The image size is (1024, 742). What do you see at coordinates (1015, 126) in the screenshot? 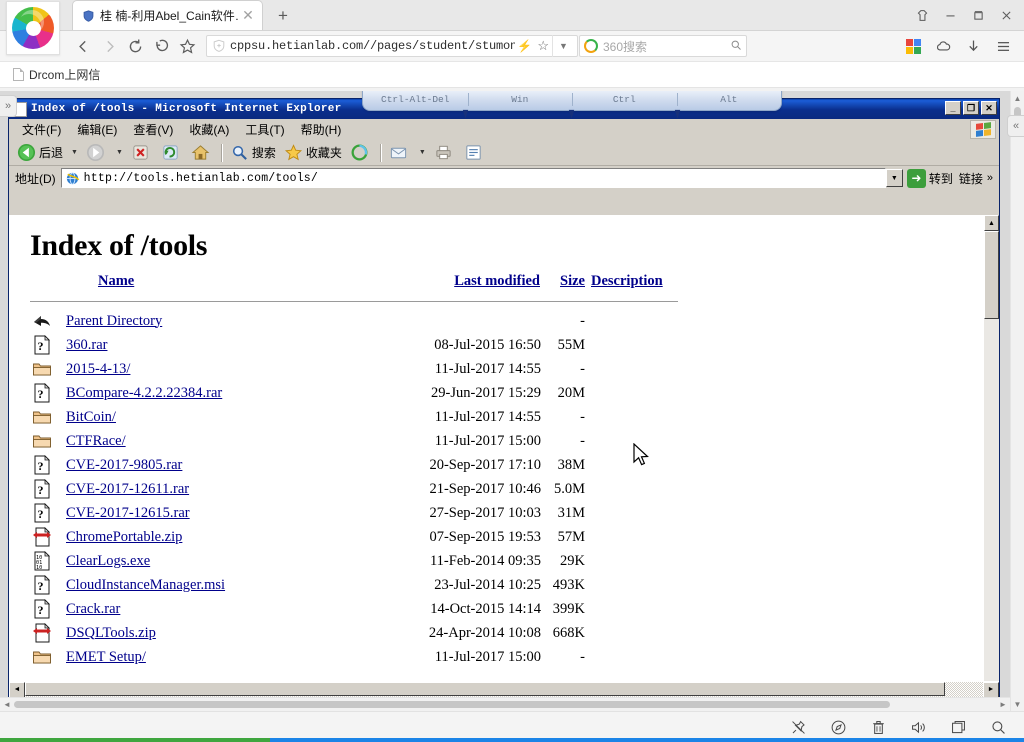
I see `remote-collapse-right-handle: «` at bounding box center [1015, 126].